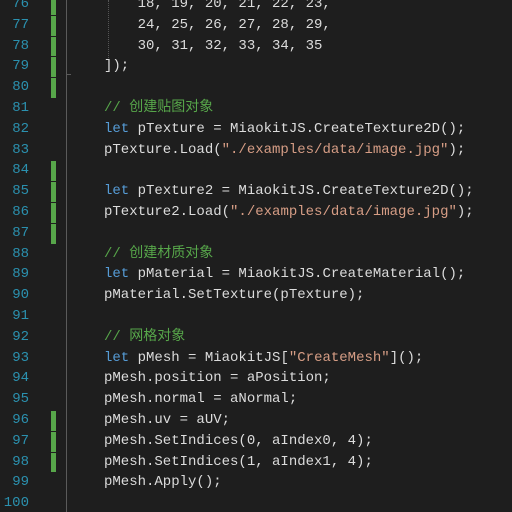 Image resolution: width=512 pixels, height=512 pixels. I want to click on line-number: 78, so click(20, 45).